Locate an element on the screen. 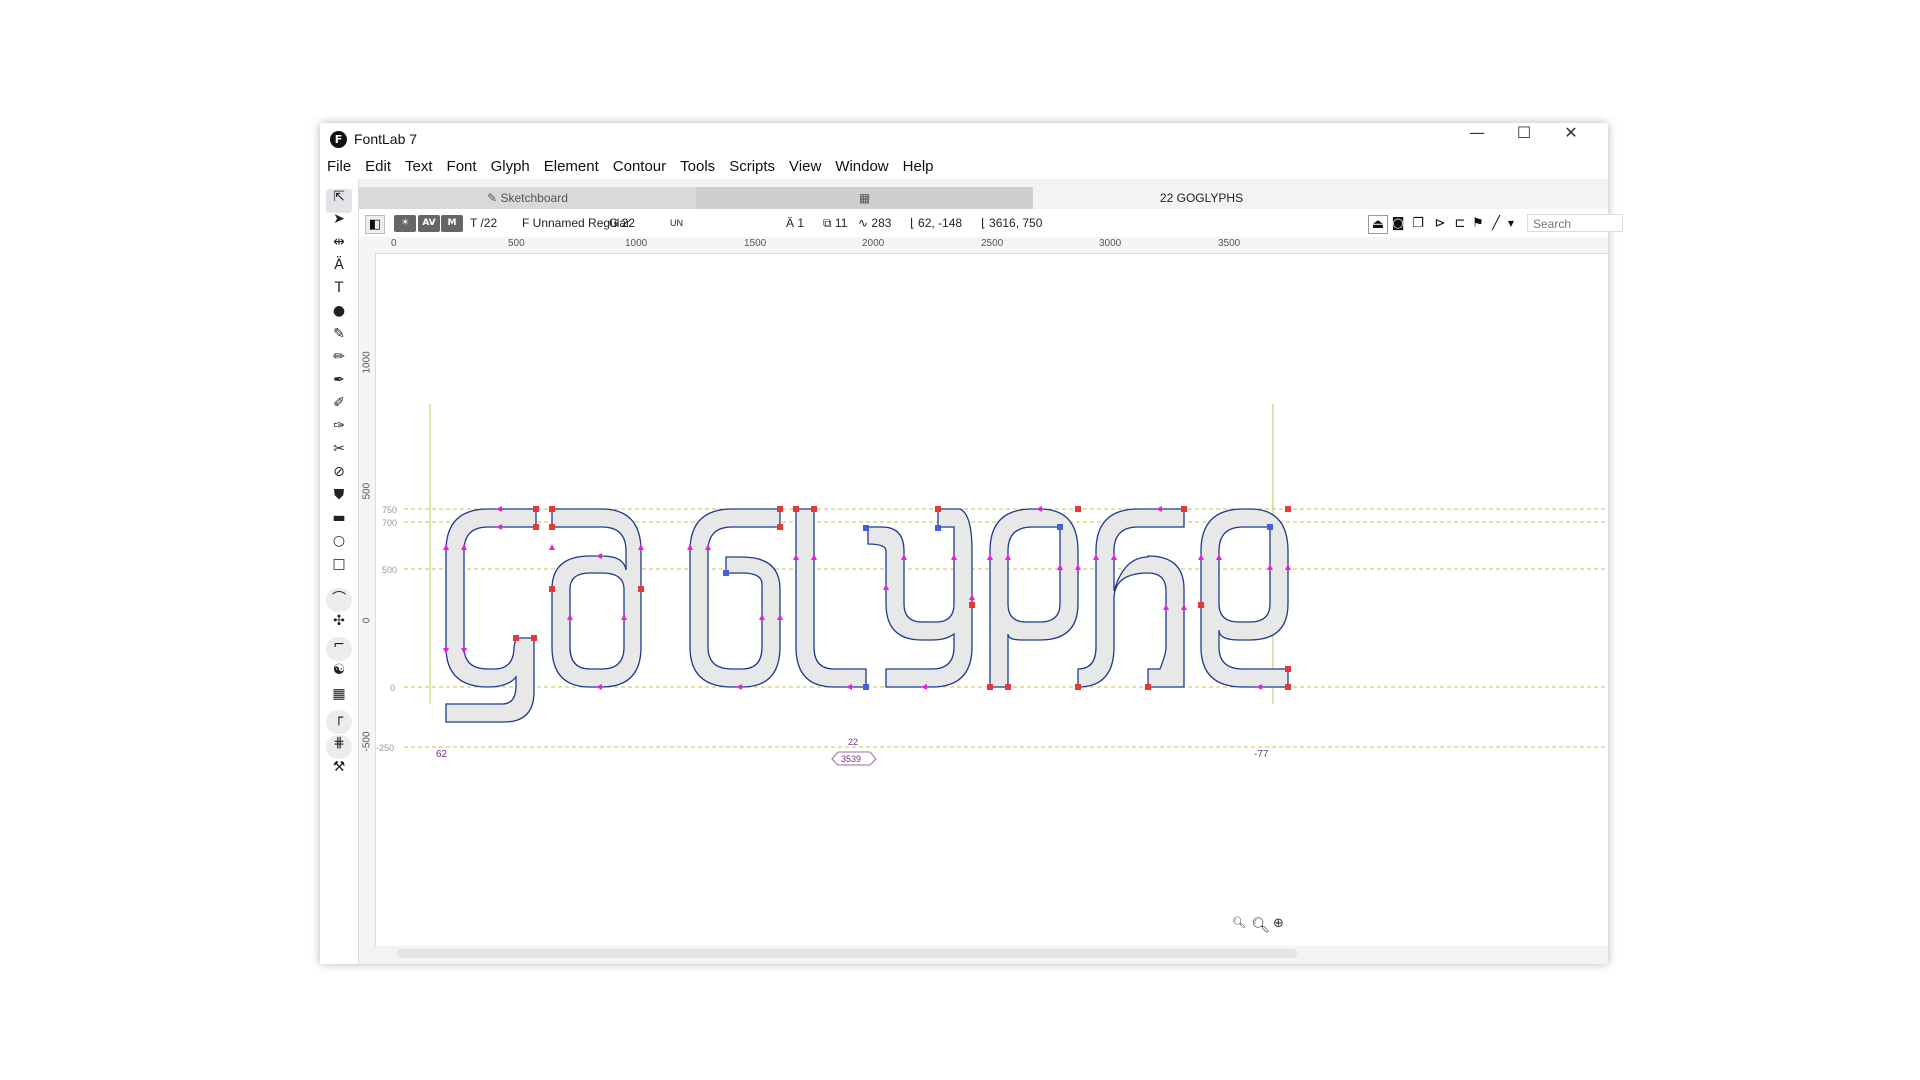 This screenshot has height=1080, width=1920. position-value: 62, -148 is located at coordinates (940, 223).